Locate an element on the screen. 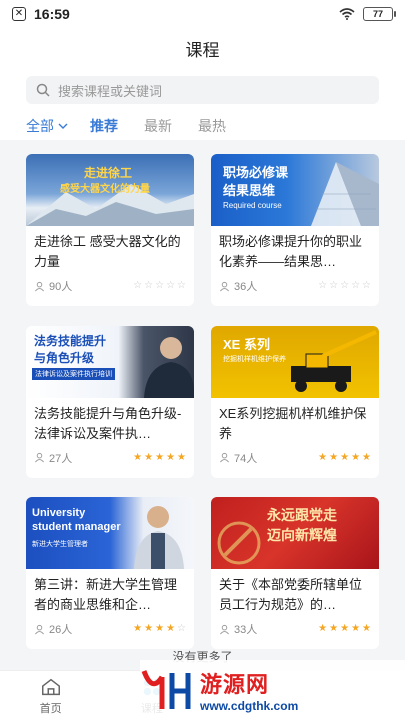  course-thumbnail: 走进徐工 感受大器文化的力量 is located at coordinates (110, 190).